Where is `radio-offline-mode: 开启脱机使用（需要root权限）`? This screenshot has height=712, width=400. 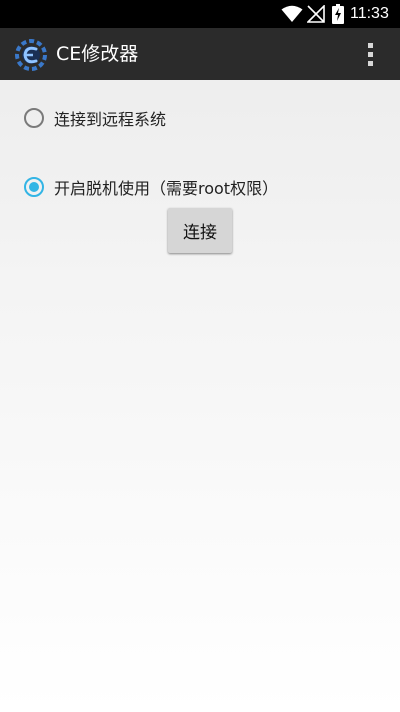 radio-offline-mode: 开启脱机使用（需要root权限） is located at coordinates (151, 187).